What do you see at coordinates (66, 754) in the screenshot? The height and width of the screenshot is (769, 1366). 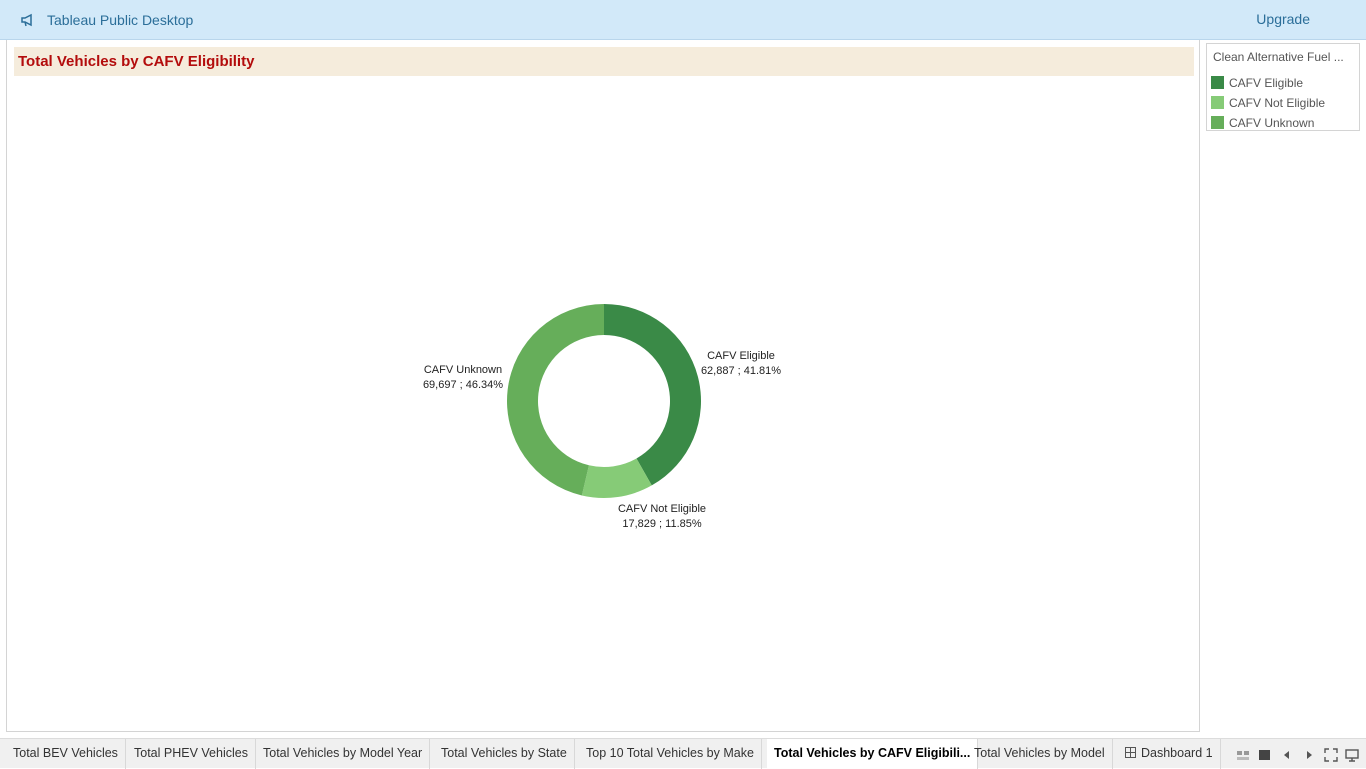 I see `tab-total-bev-vehicles: Total BEV Vehicles` at bounding box center [66, 754].